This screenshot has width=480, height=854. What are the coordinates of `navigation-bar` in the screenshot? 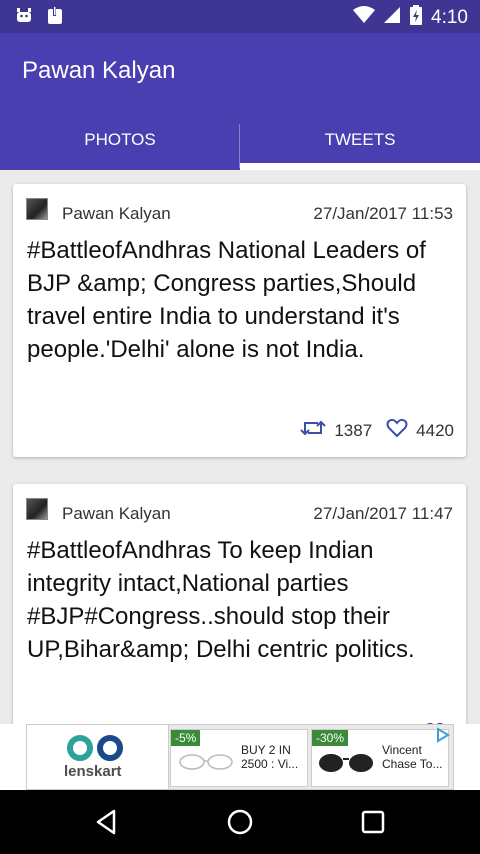 It's located at (240, 822).